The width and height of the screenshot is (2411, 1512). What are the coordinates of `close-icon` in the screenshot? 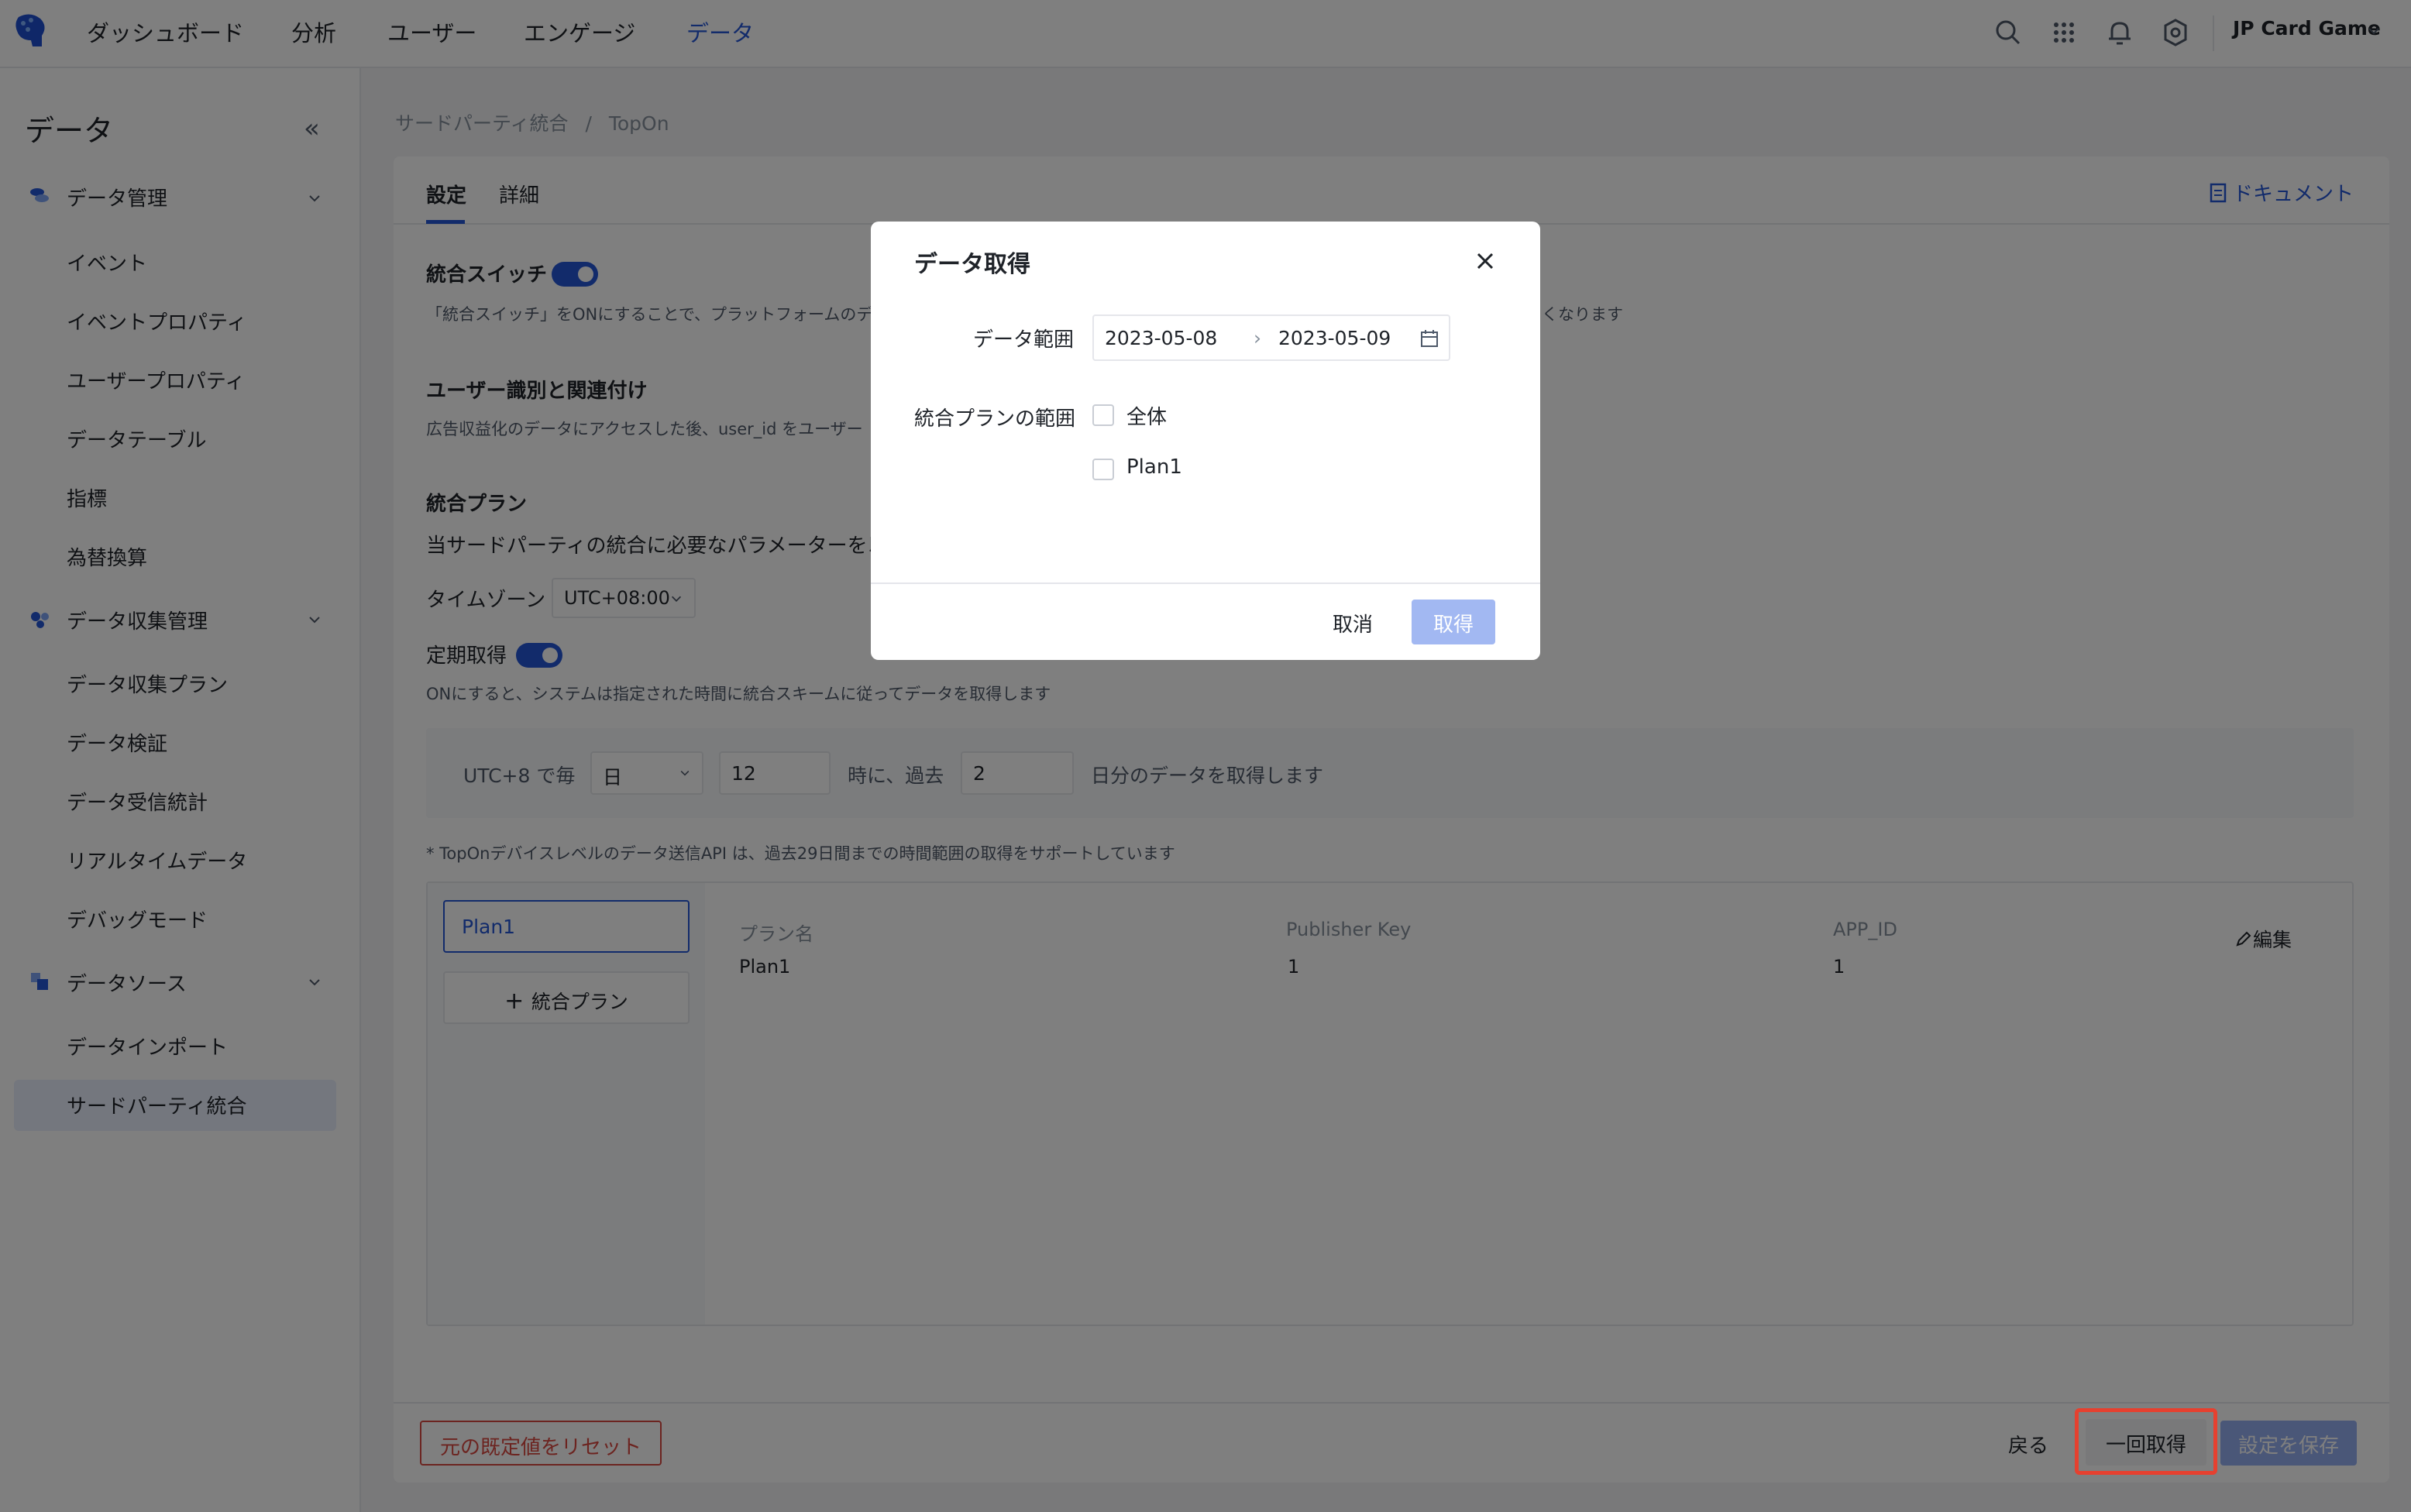 It's located at (1485, 261).